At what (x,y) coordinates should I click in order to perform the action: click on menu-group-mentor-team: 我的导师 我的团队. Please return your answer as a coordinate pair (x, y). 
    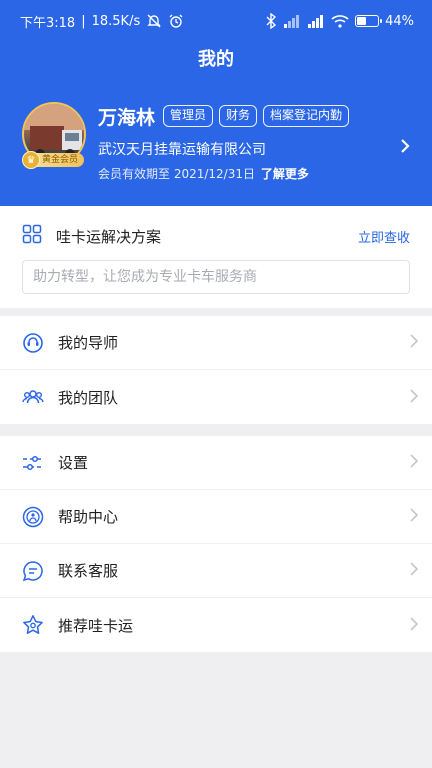
    Looking at the image, I should click on (216, 370).